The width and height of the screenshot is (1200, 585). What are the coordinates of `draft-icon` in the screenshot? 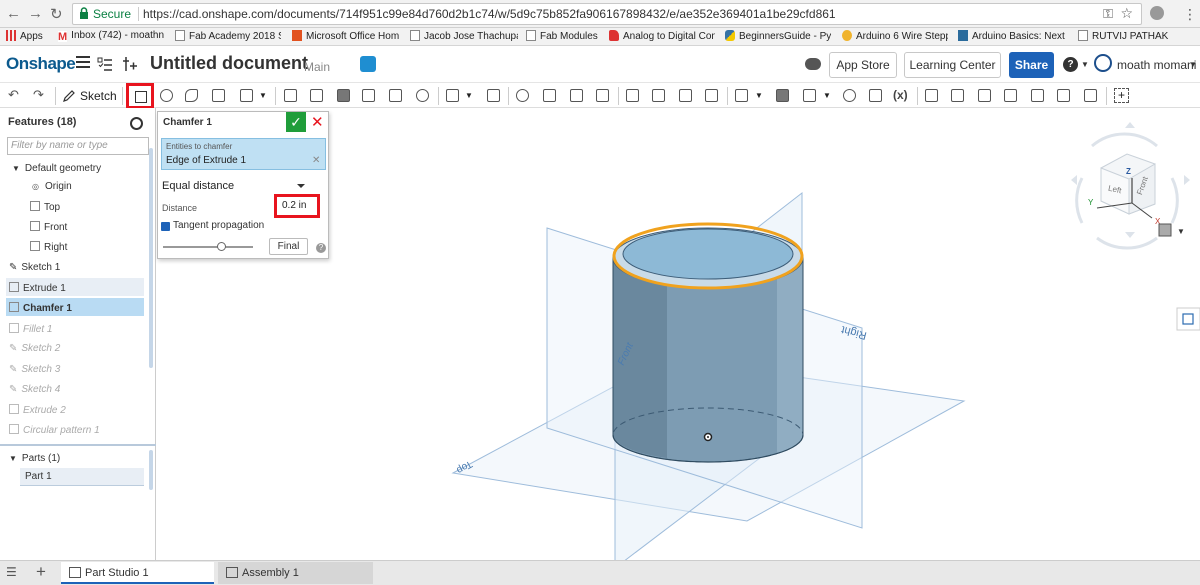 It's located at (343, 95).